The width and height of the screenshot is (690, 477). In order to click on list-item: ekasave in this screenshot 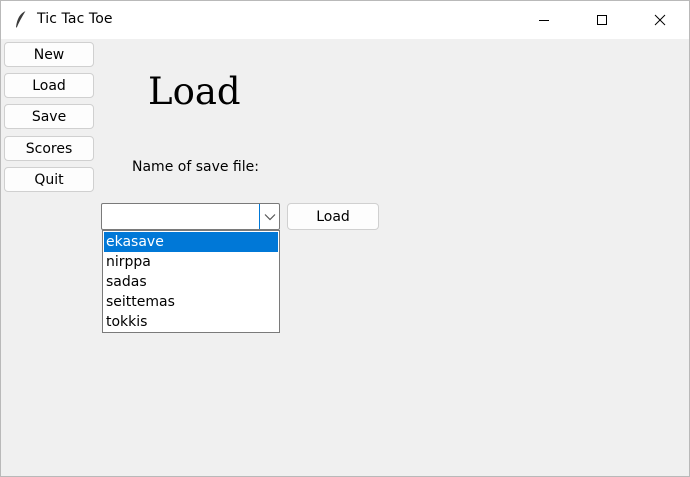, I will do `click(191, 242)`.